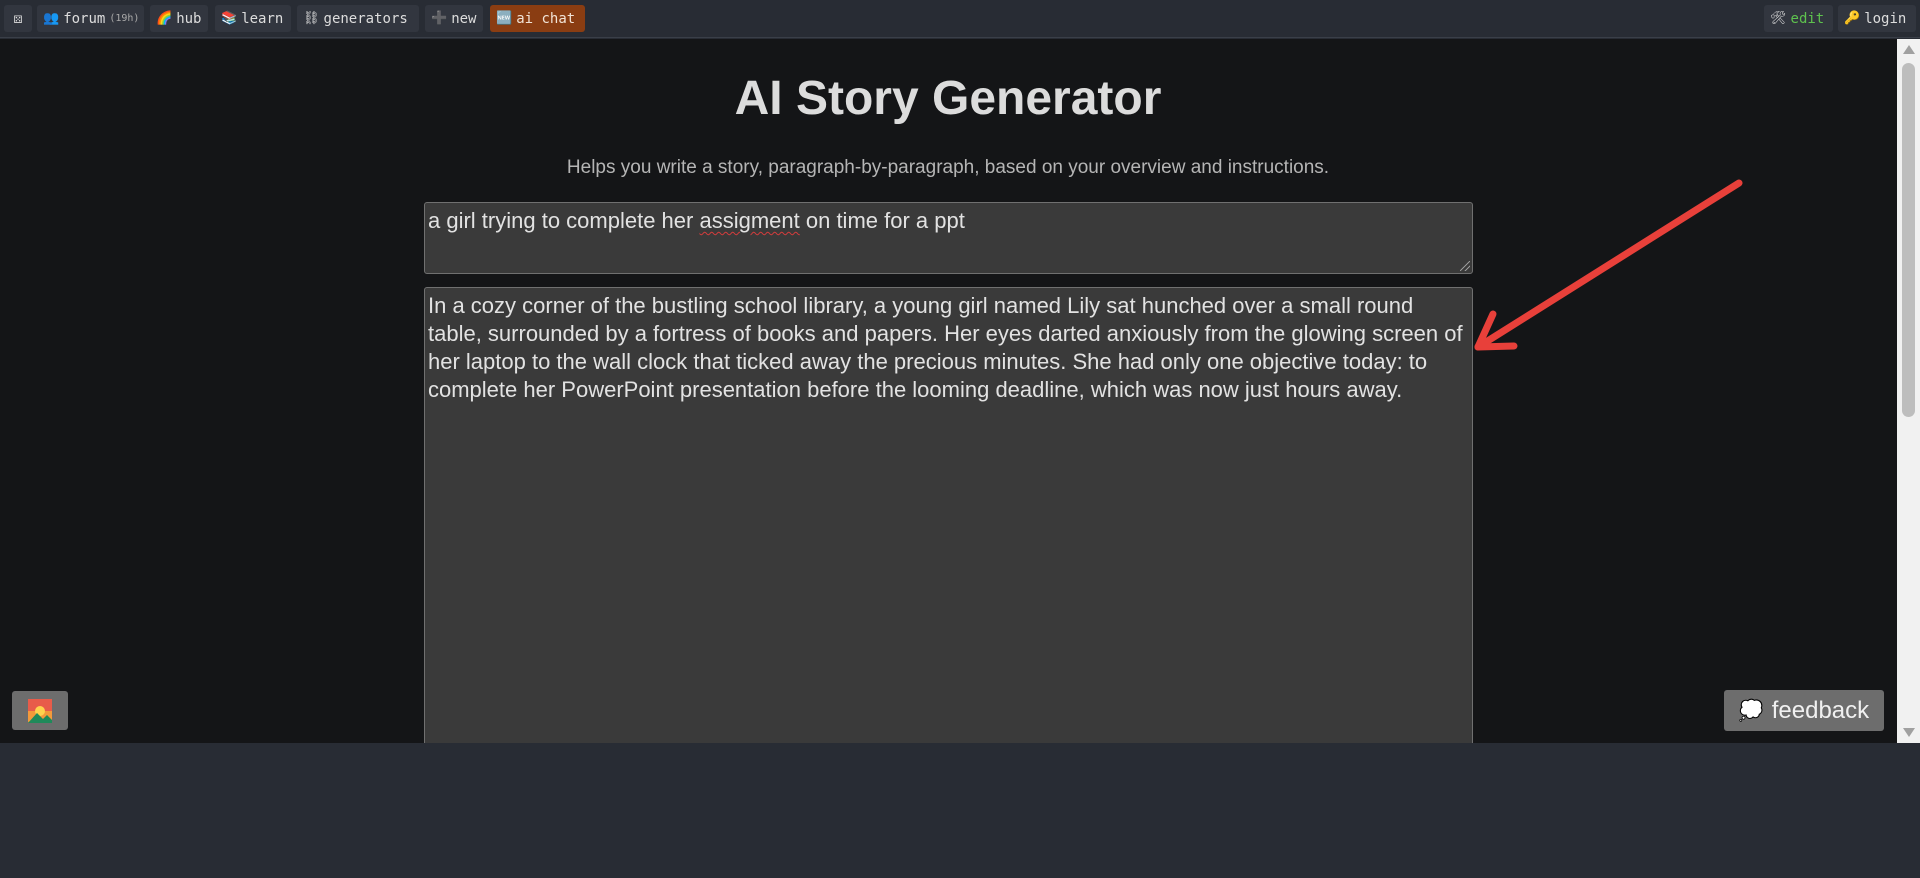 This screenshot has width=1920, height=878. Describe the element at coordinates (439, 18) in the screenshot. I see `plus-icon: ➕` at that location.